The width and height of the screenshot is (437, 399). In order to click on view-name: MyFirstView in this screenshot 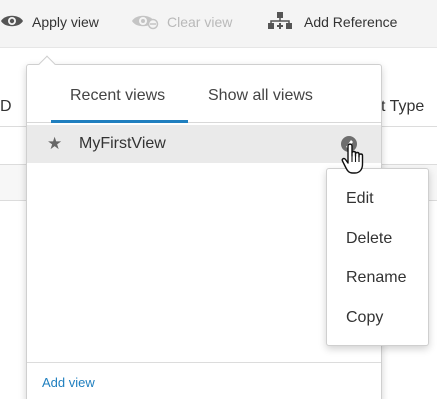, I will do `click(122, 143)`.